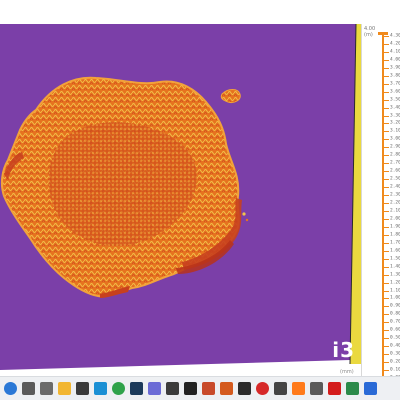 Image resolution: width=400 pixels, height=400 pixels. What do you see at coordinates (395, 219) in the screenshot?
I see `ruler-tick-label: 2.00` at bounding box center [395, 219].